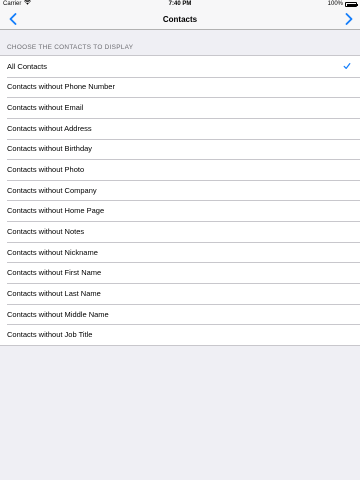  What do you see at coordinates (180, 272) in the screenshot?
I see `list-item: Contacts without First Name` at bounding box center [180, 272].